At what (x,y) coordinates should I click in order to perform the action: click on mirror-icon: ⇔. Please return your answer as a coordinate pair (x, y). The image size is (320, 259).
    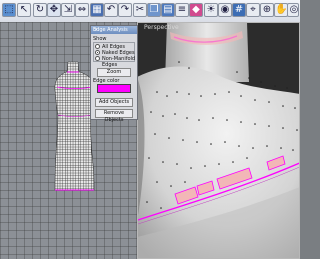
    Looking at the image, I should click on (82, 10).